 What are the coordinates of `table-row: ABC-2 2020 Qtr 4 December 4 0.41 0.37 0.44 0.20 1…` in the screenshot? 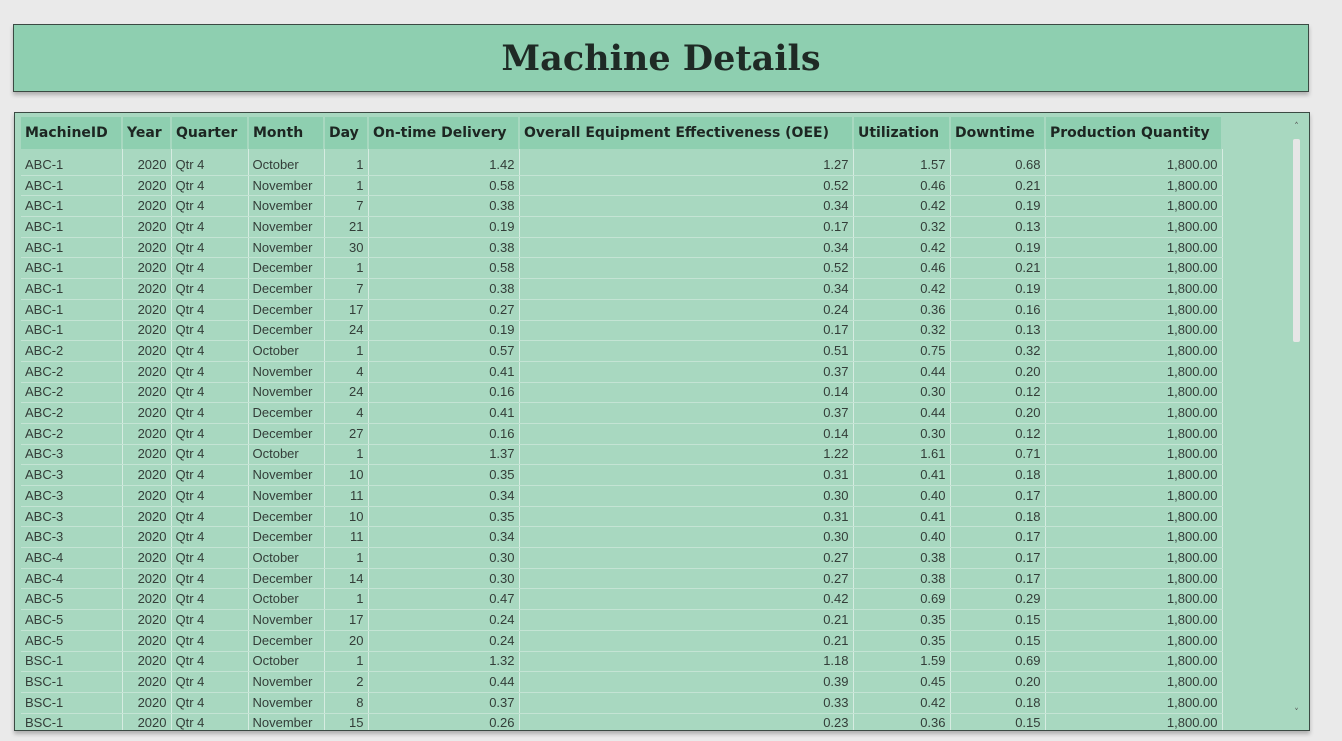 It's located at (622, 413).